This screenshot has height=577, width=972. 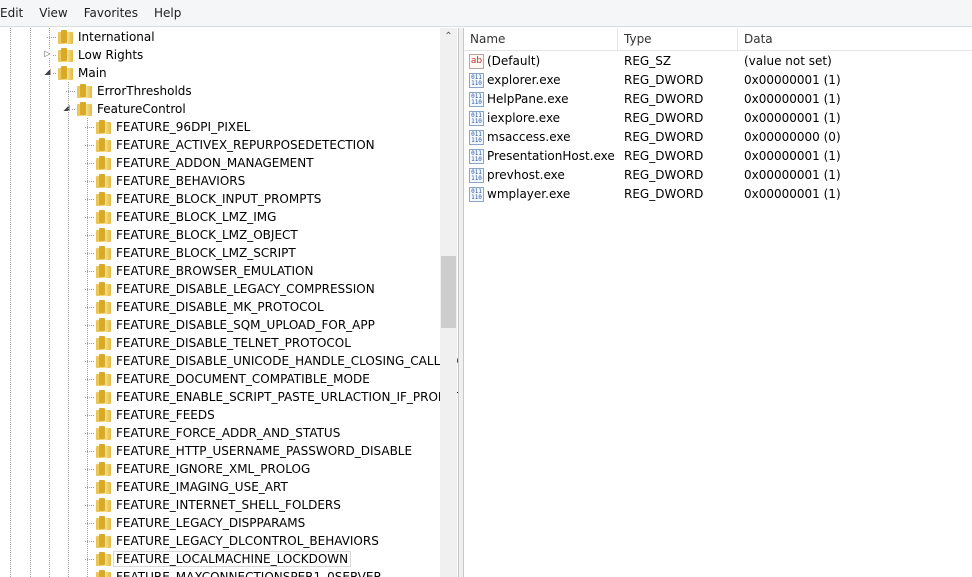 What do you see at coordinates (235, 289) in the screenshot?
I see `tree-node: FEATURE_DISABLE_LEGACY_COMPRESSION` at bounding box center [235, 289].